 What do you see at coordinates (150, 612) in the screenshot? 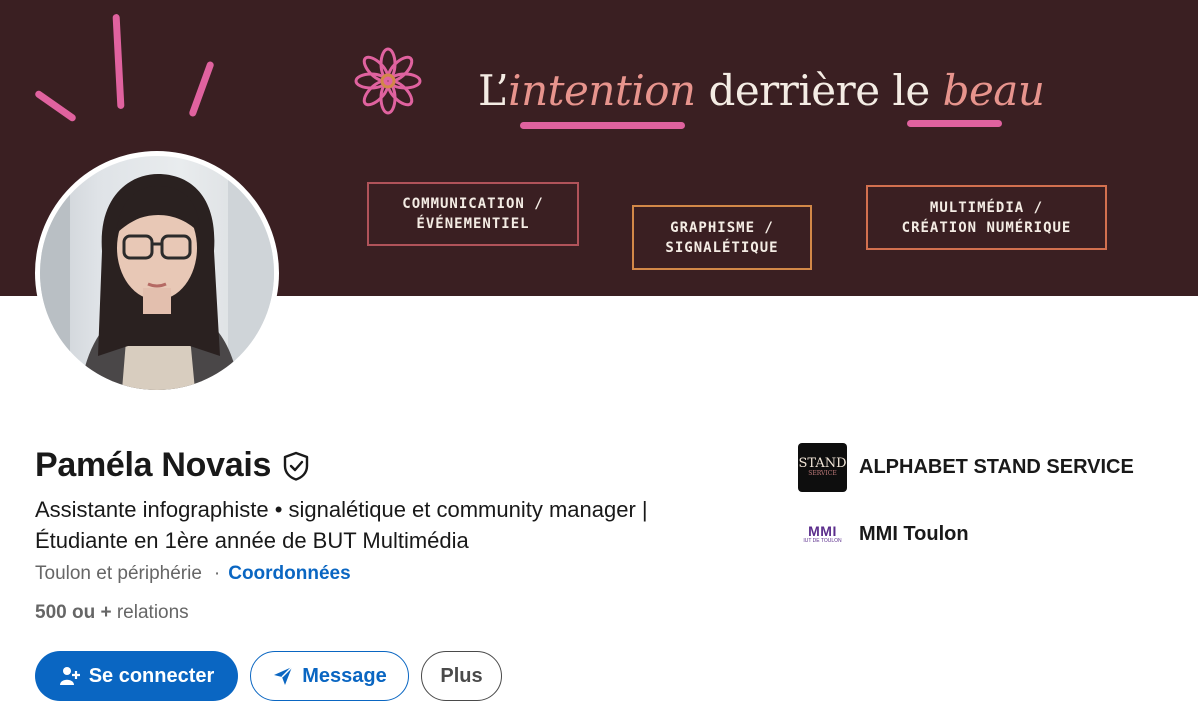
I see `relations-label: relations` at bounding box center [150, 612].